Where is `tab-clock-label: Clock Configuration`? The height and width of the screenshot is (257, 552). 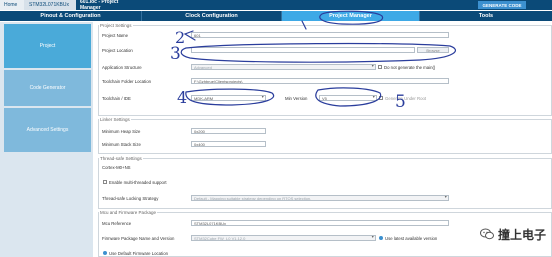 tab-clock-label: Clock Configuration is located at coordinates (211, 16).